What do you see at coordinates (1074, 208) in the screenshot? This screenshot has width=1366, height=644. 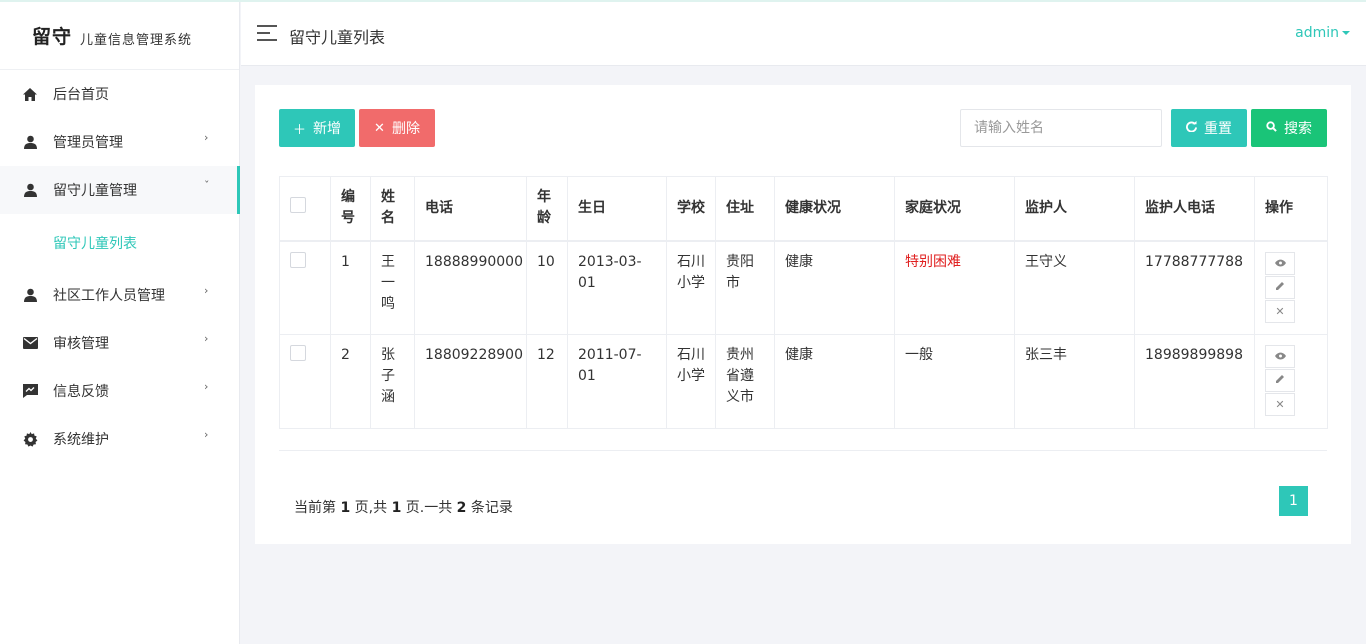 I see `column-header: 监护人` at bounding box center [1074, 208].